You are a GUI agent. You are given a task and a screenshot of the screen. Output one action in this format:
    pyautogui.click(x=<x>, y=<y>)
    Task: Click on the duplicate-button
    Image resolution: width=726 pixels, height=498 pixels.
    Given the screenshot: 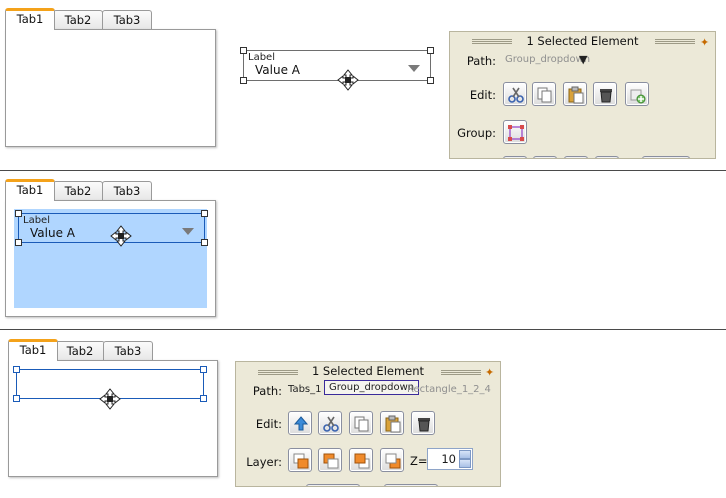 What is the action you would take?
    pyautogui.click(x=637, y=94)
    